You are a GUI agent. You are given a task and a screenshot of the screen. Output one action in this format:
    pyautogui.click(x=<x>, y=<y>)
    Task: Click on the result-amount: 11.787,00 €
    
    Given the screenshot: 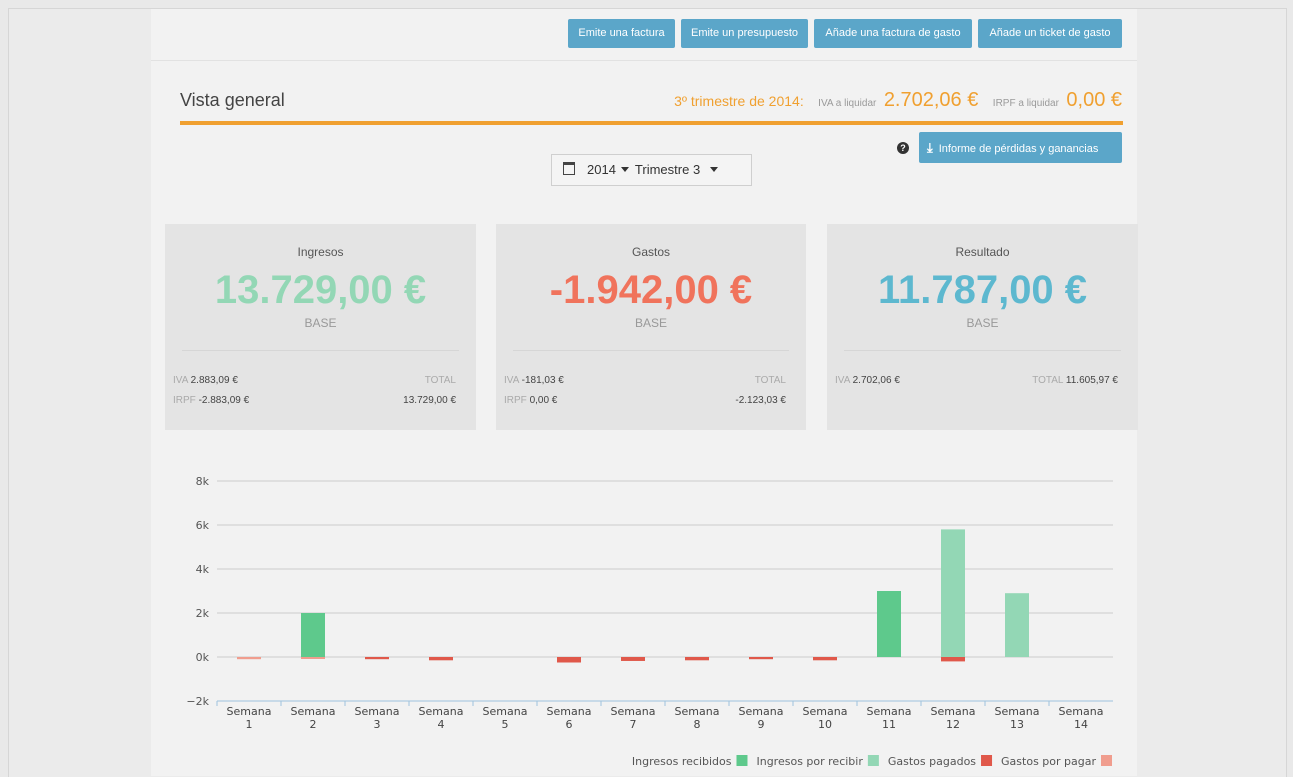 What is the action you would take?
    pyautogui.click(x=982, y=290)
    